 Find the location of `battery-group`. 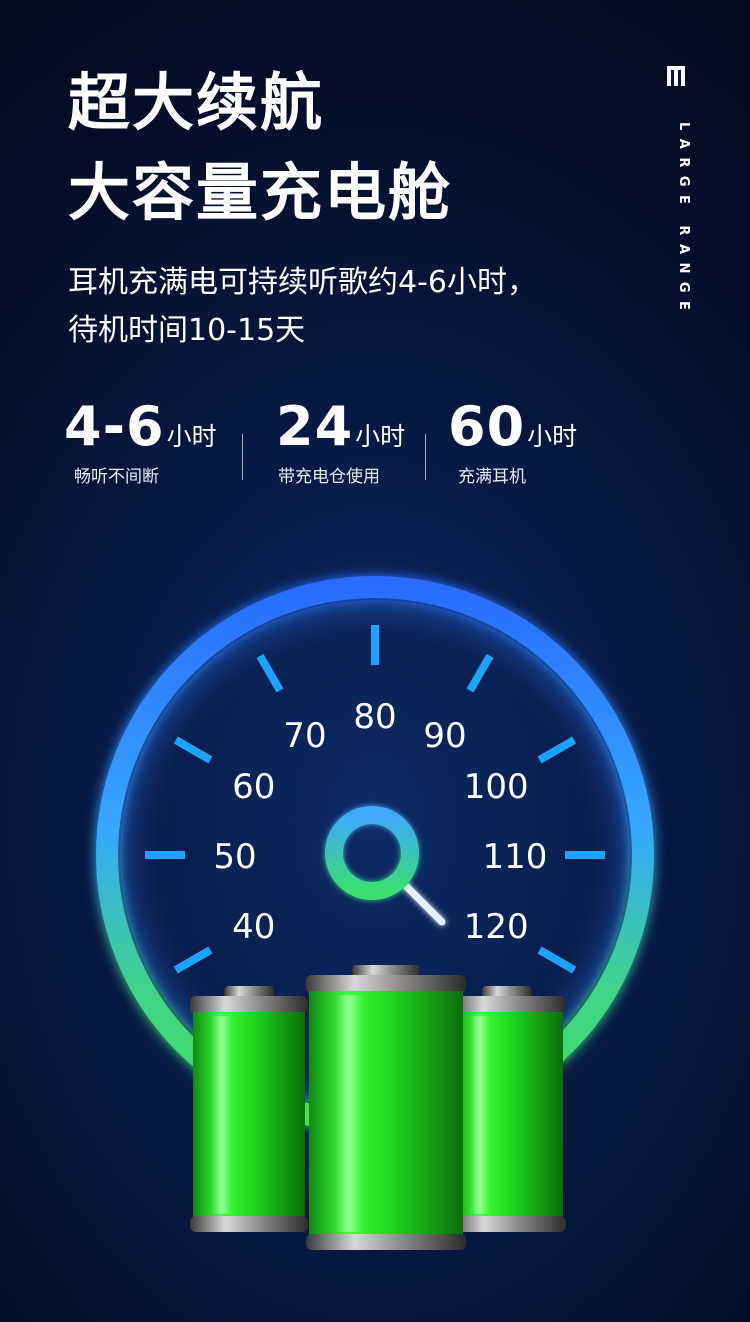

battery-group is located at coordinates (378, 1107).